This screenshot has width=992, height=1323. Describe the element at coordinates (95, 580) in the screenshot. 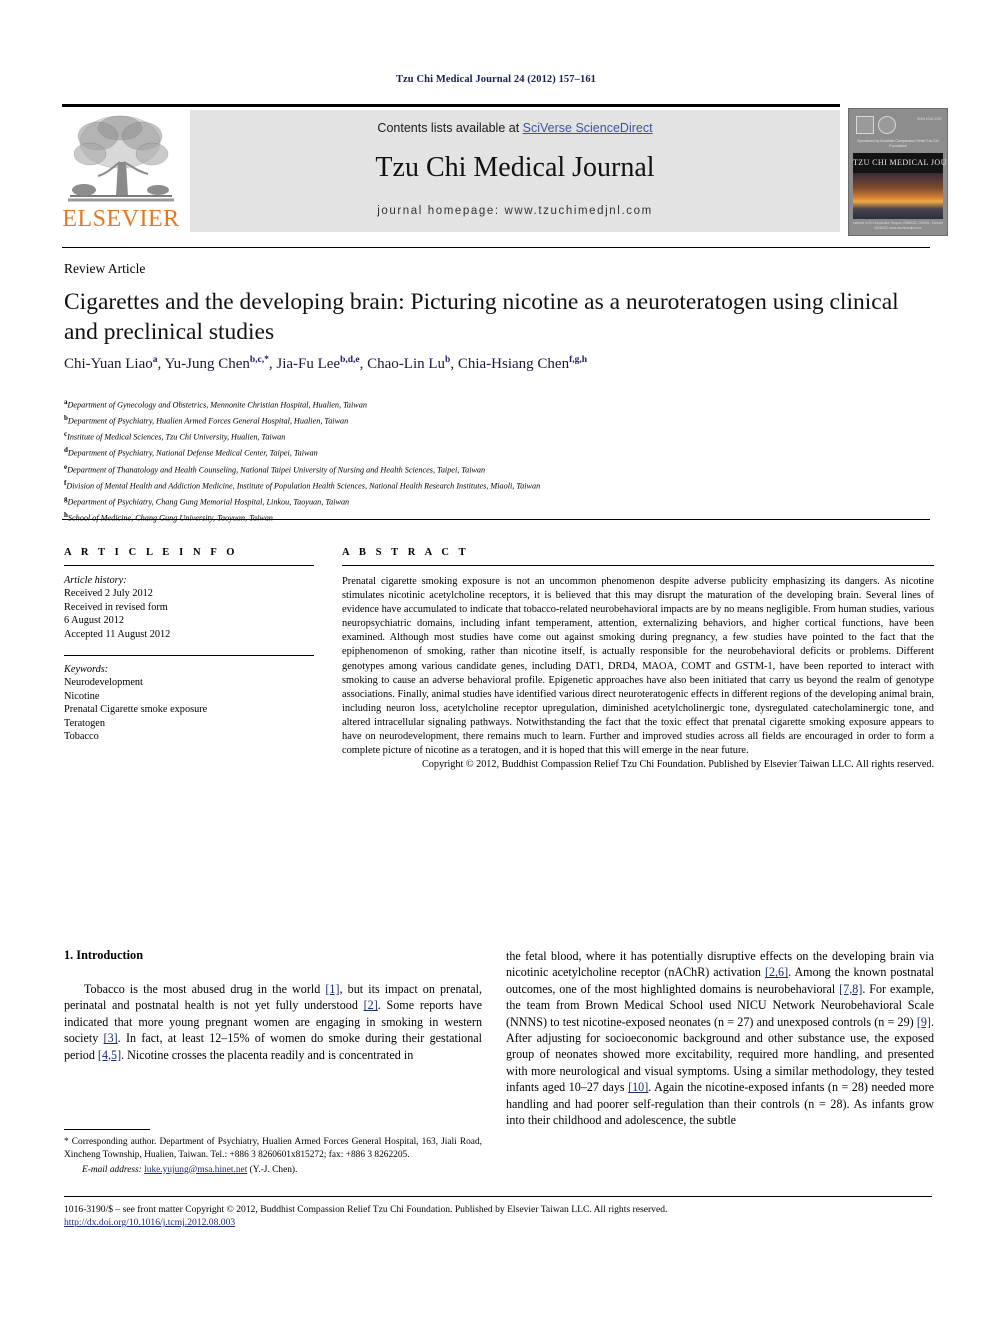

I see `article-history-label: Article history:` at that location.